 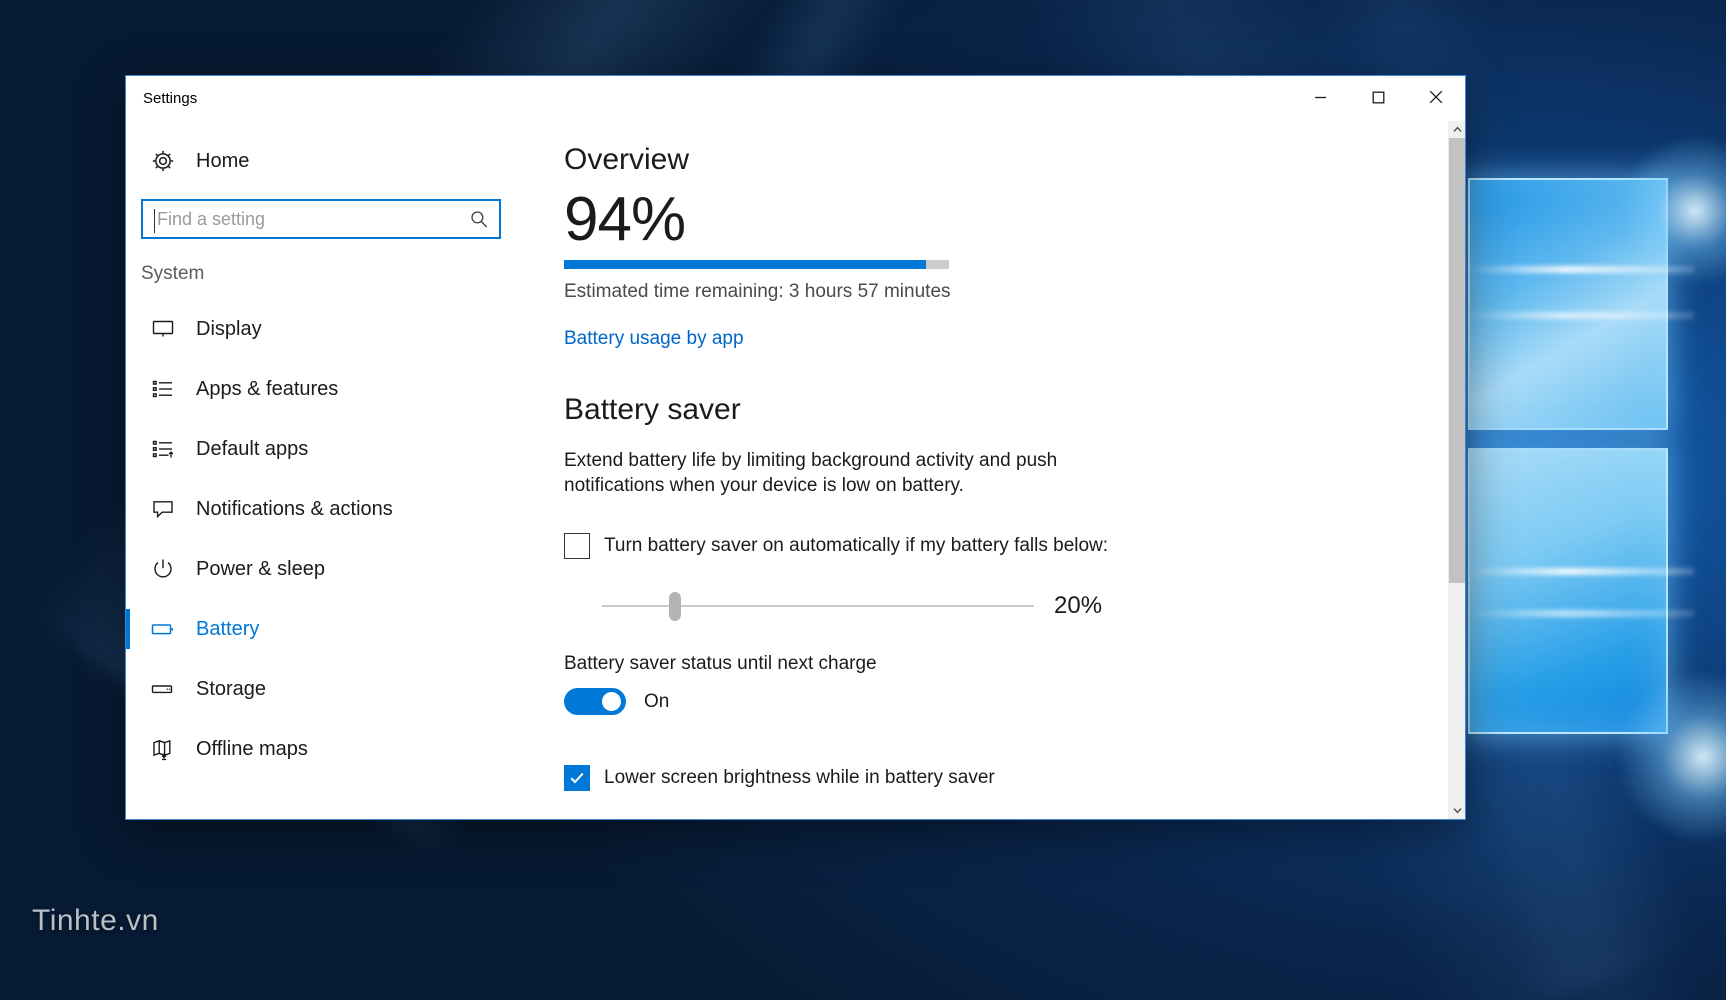 What do you see at coordinates (252, 448) in the screenshot?
I see `sidebar-item-label: Default apps` at bounding box center [252, 448].